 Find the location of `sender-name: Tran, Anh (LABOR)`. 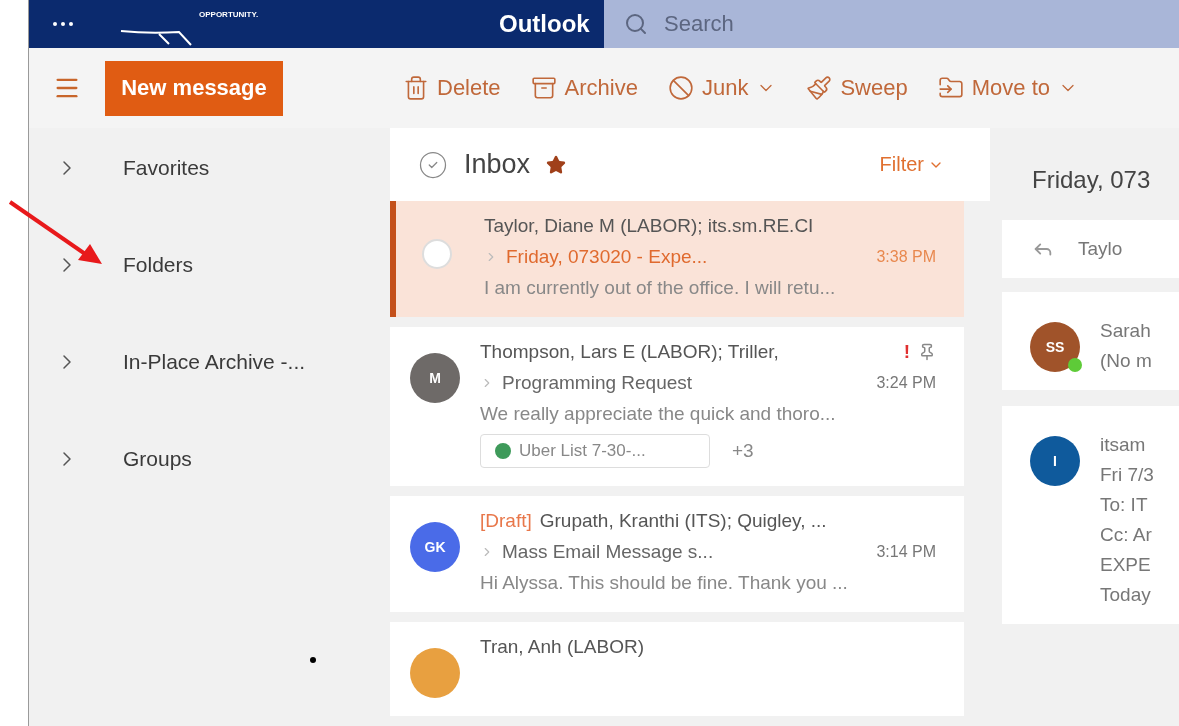

sender-name: Tran, Anh (LABOR) is located at coordinates (562, 647).